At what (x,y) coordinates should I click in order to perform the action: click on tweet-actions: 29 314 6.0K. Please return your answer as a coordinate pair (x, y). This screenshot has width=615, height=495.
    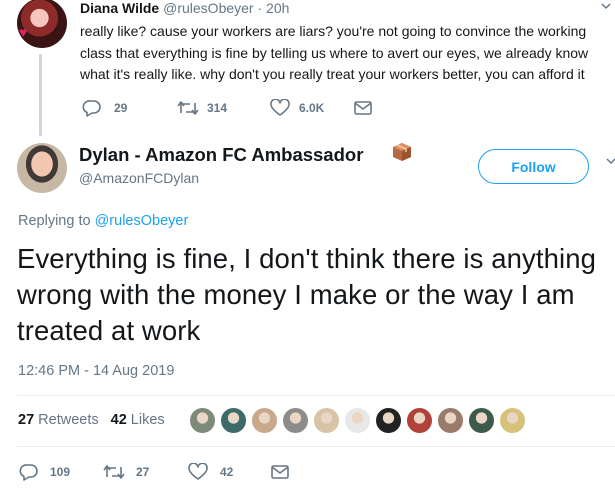
    Looking at the image, I should click on (227, 108).